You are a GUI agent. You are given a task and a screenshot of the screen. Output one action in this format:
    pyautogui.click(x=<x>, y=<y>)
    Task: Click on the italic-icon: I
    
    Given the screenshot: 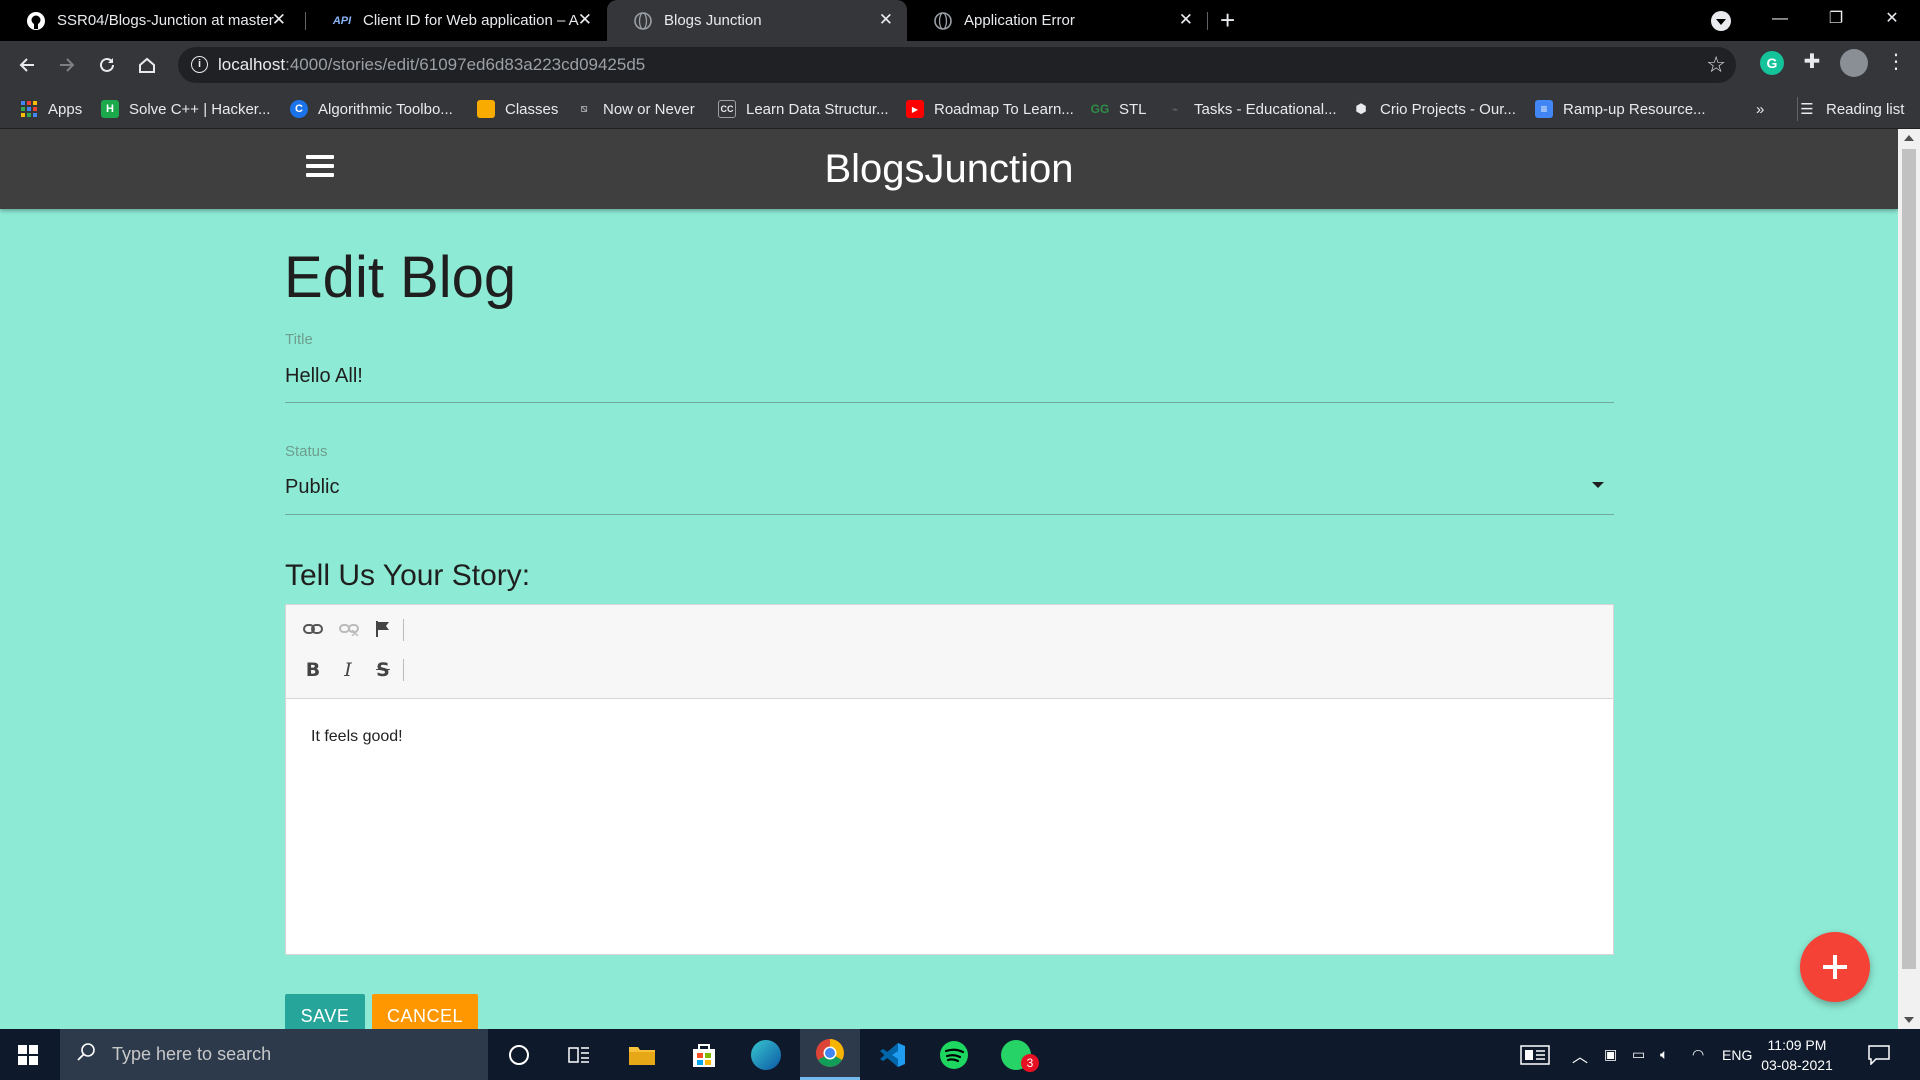 What is the action you would take?
    pyautogui.click(x=348, y=670)
    